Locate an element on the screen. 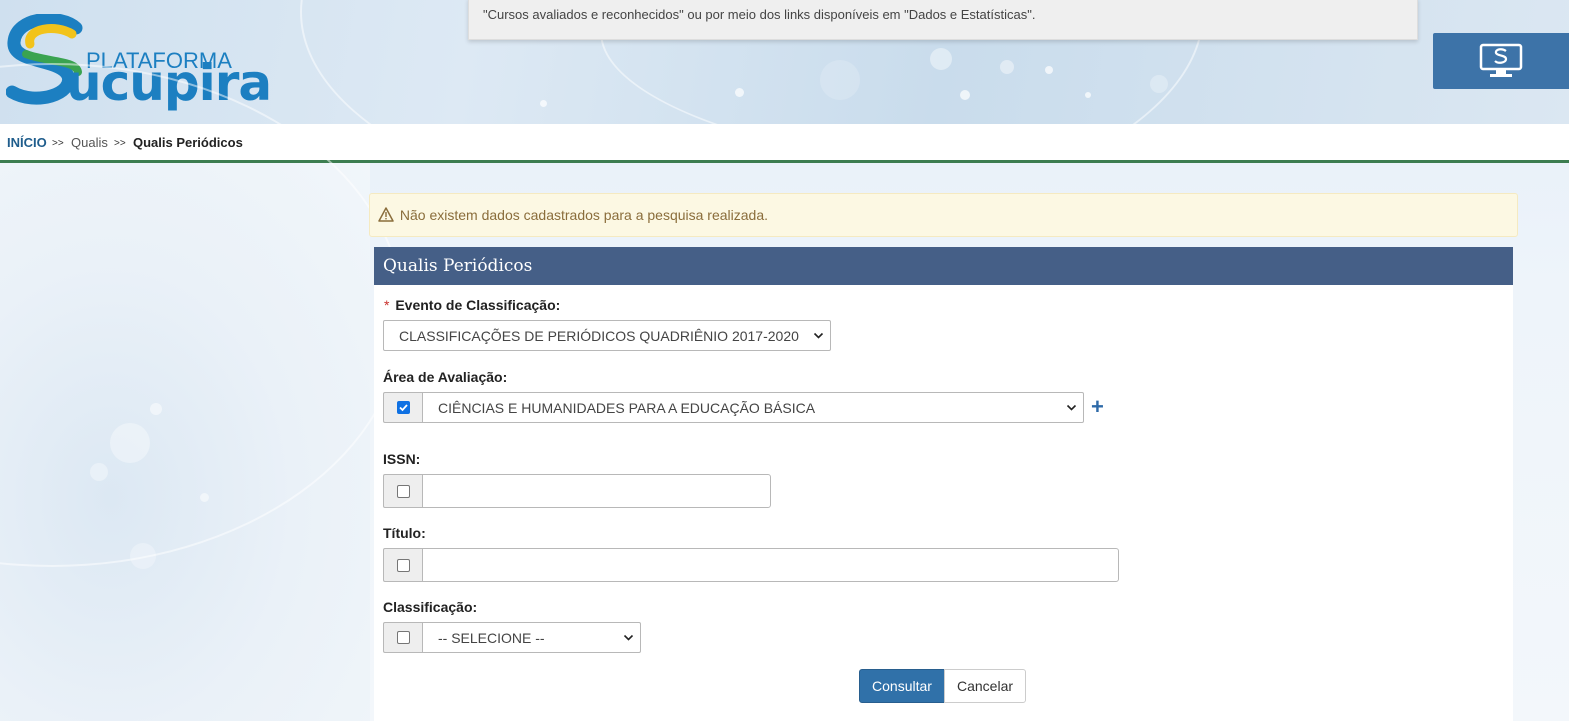  check-icon is located at coordinates (403, 408).